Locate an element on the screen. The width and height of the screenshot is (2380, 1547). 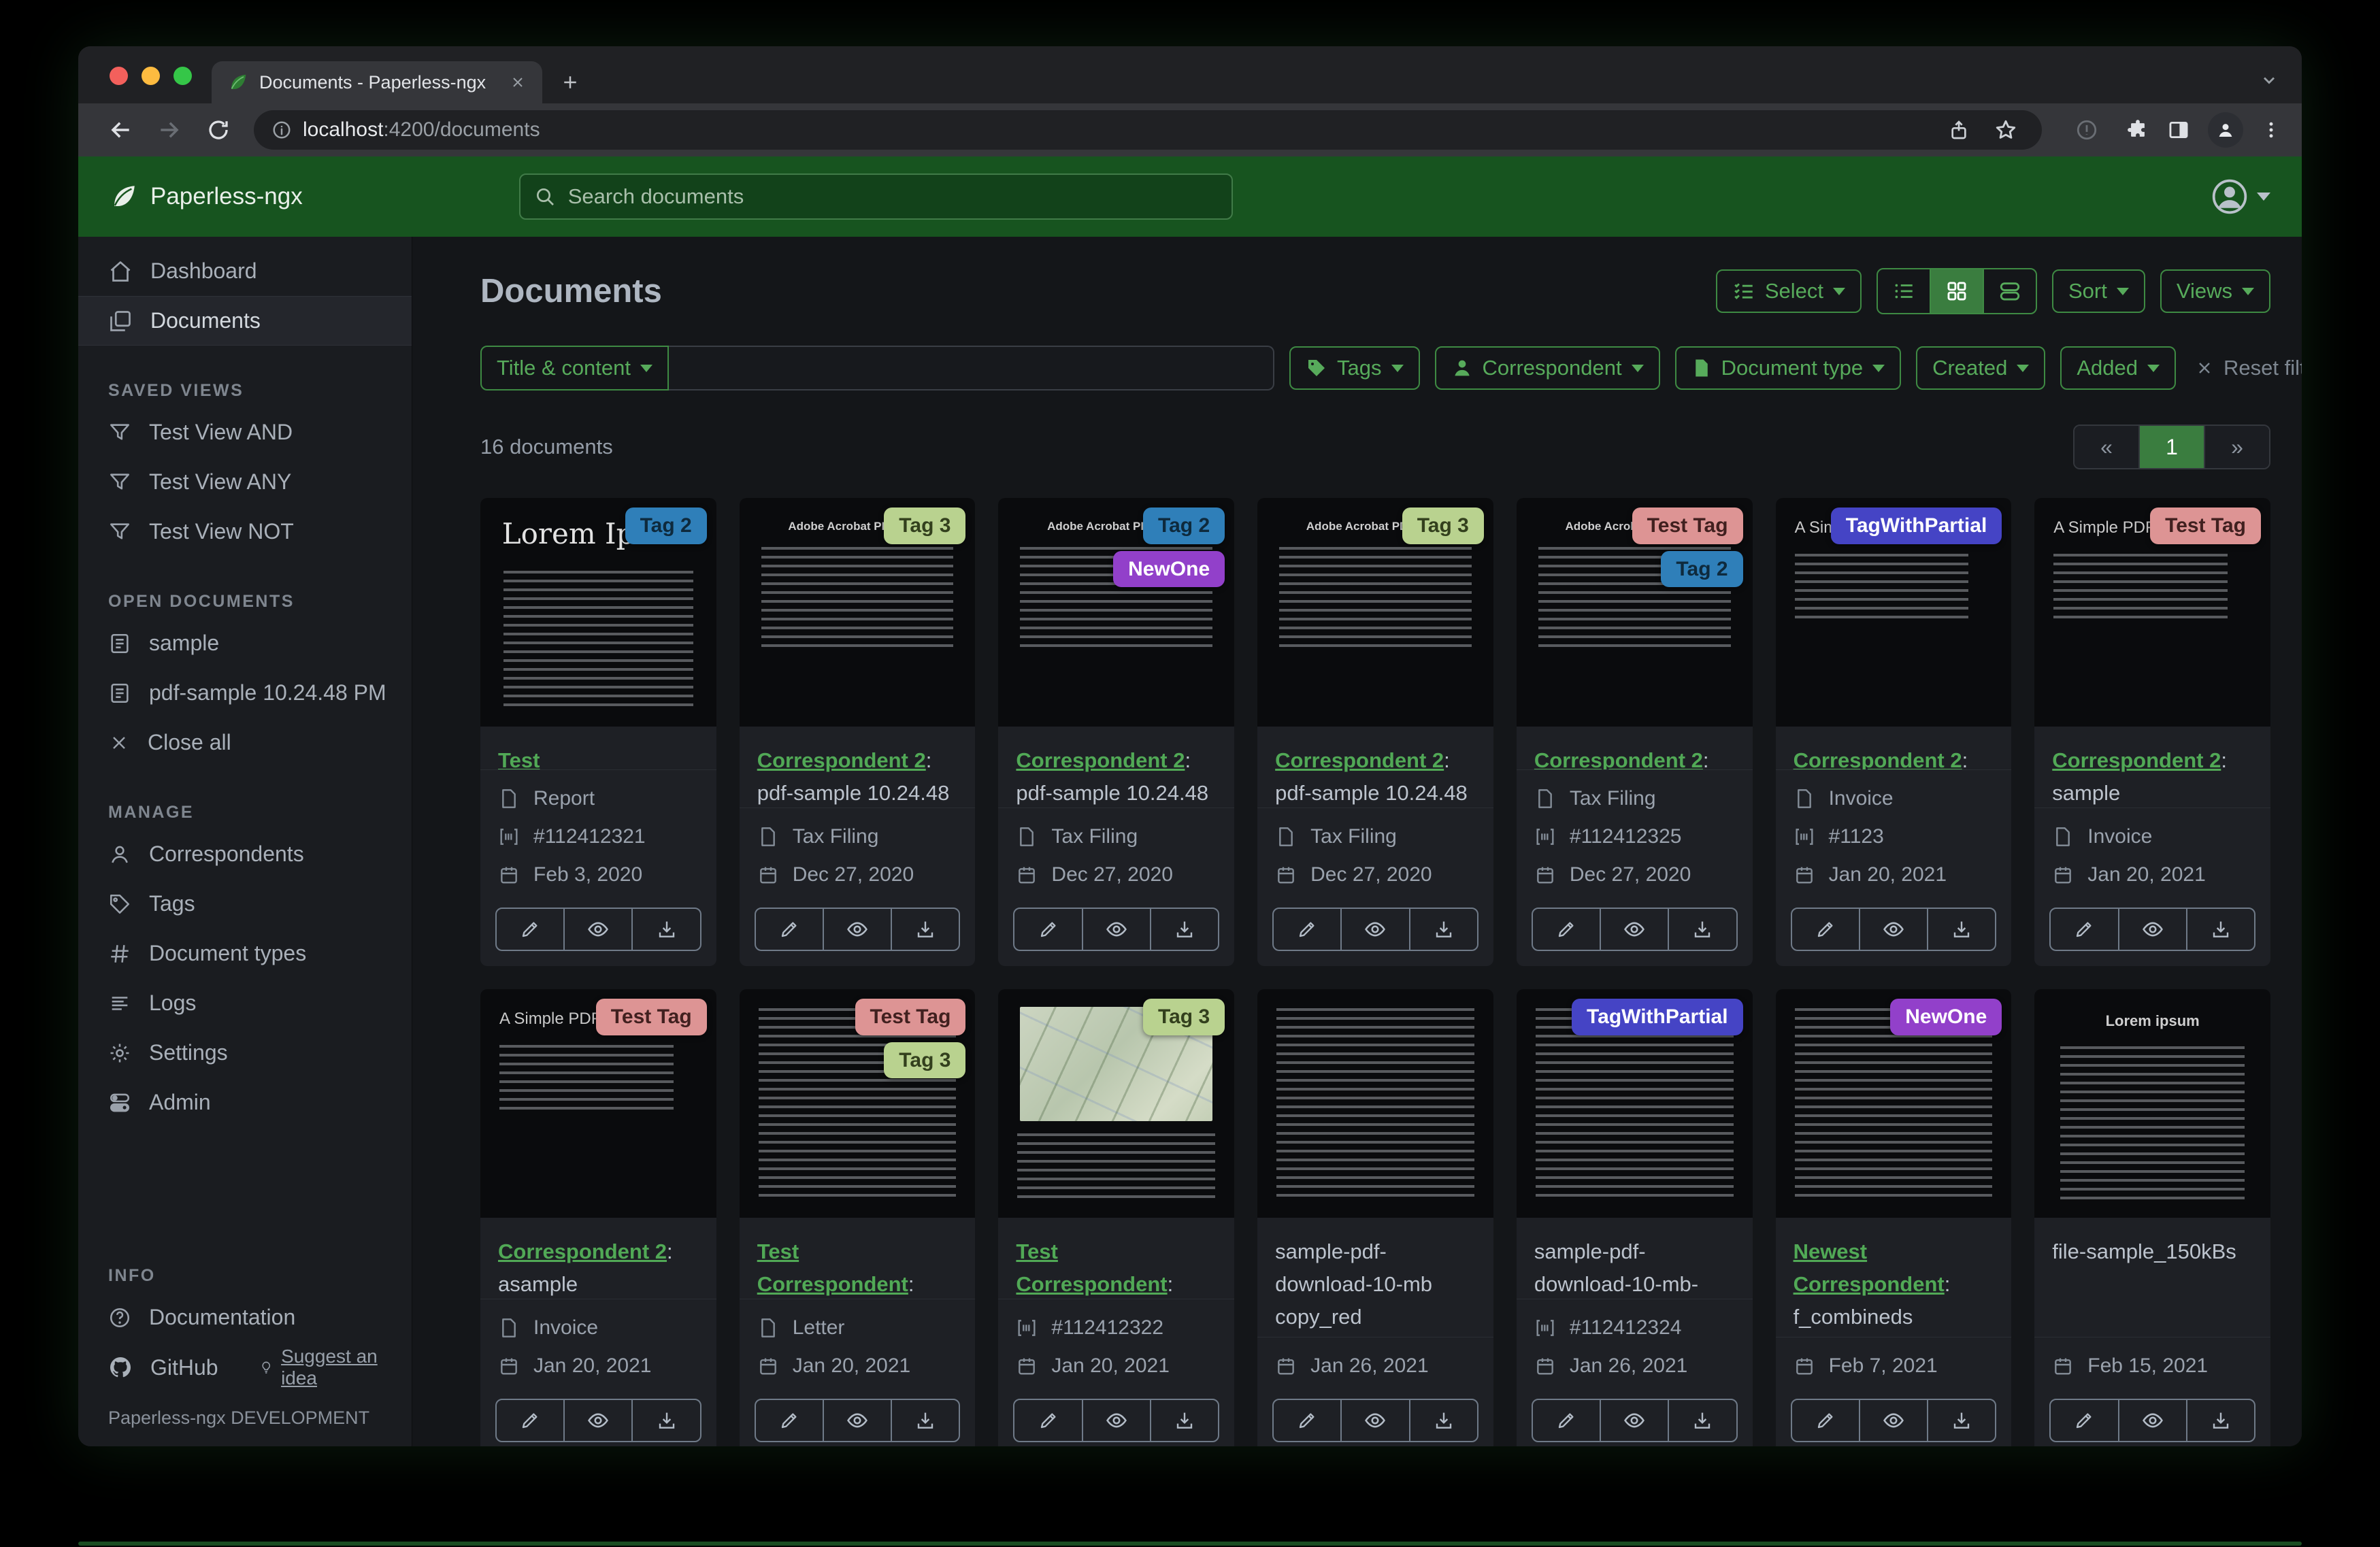
new-tab-button is located at coordinates (570, 82).